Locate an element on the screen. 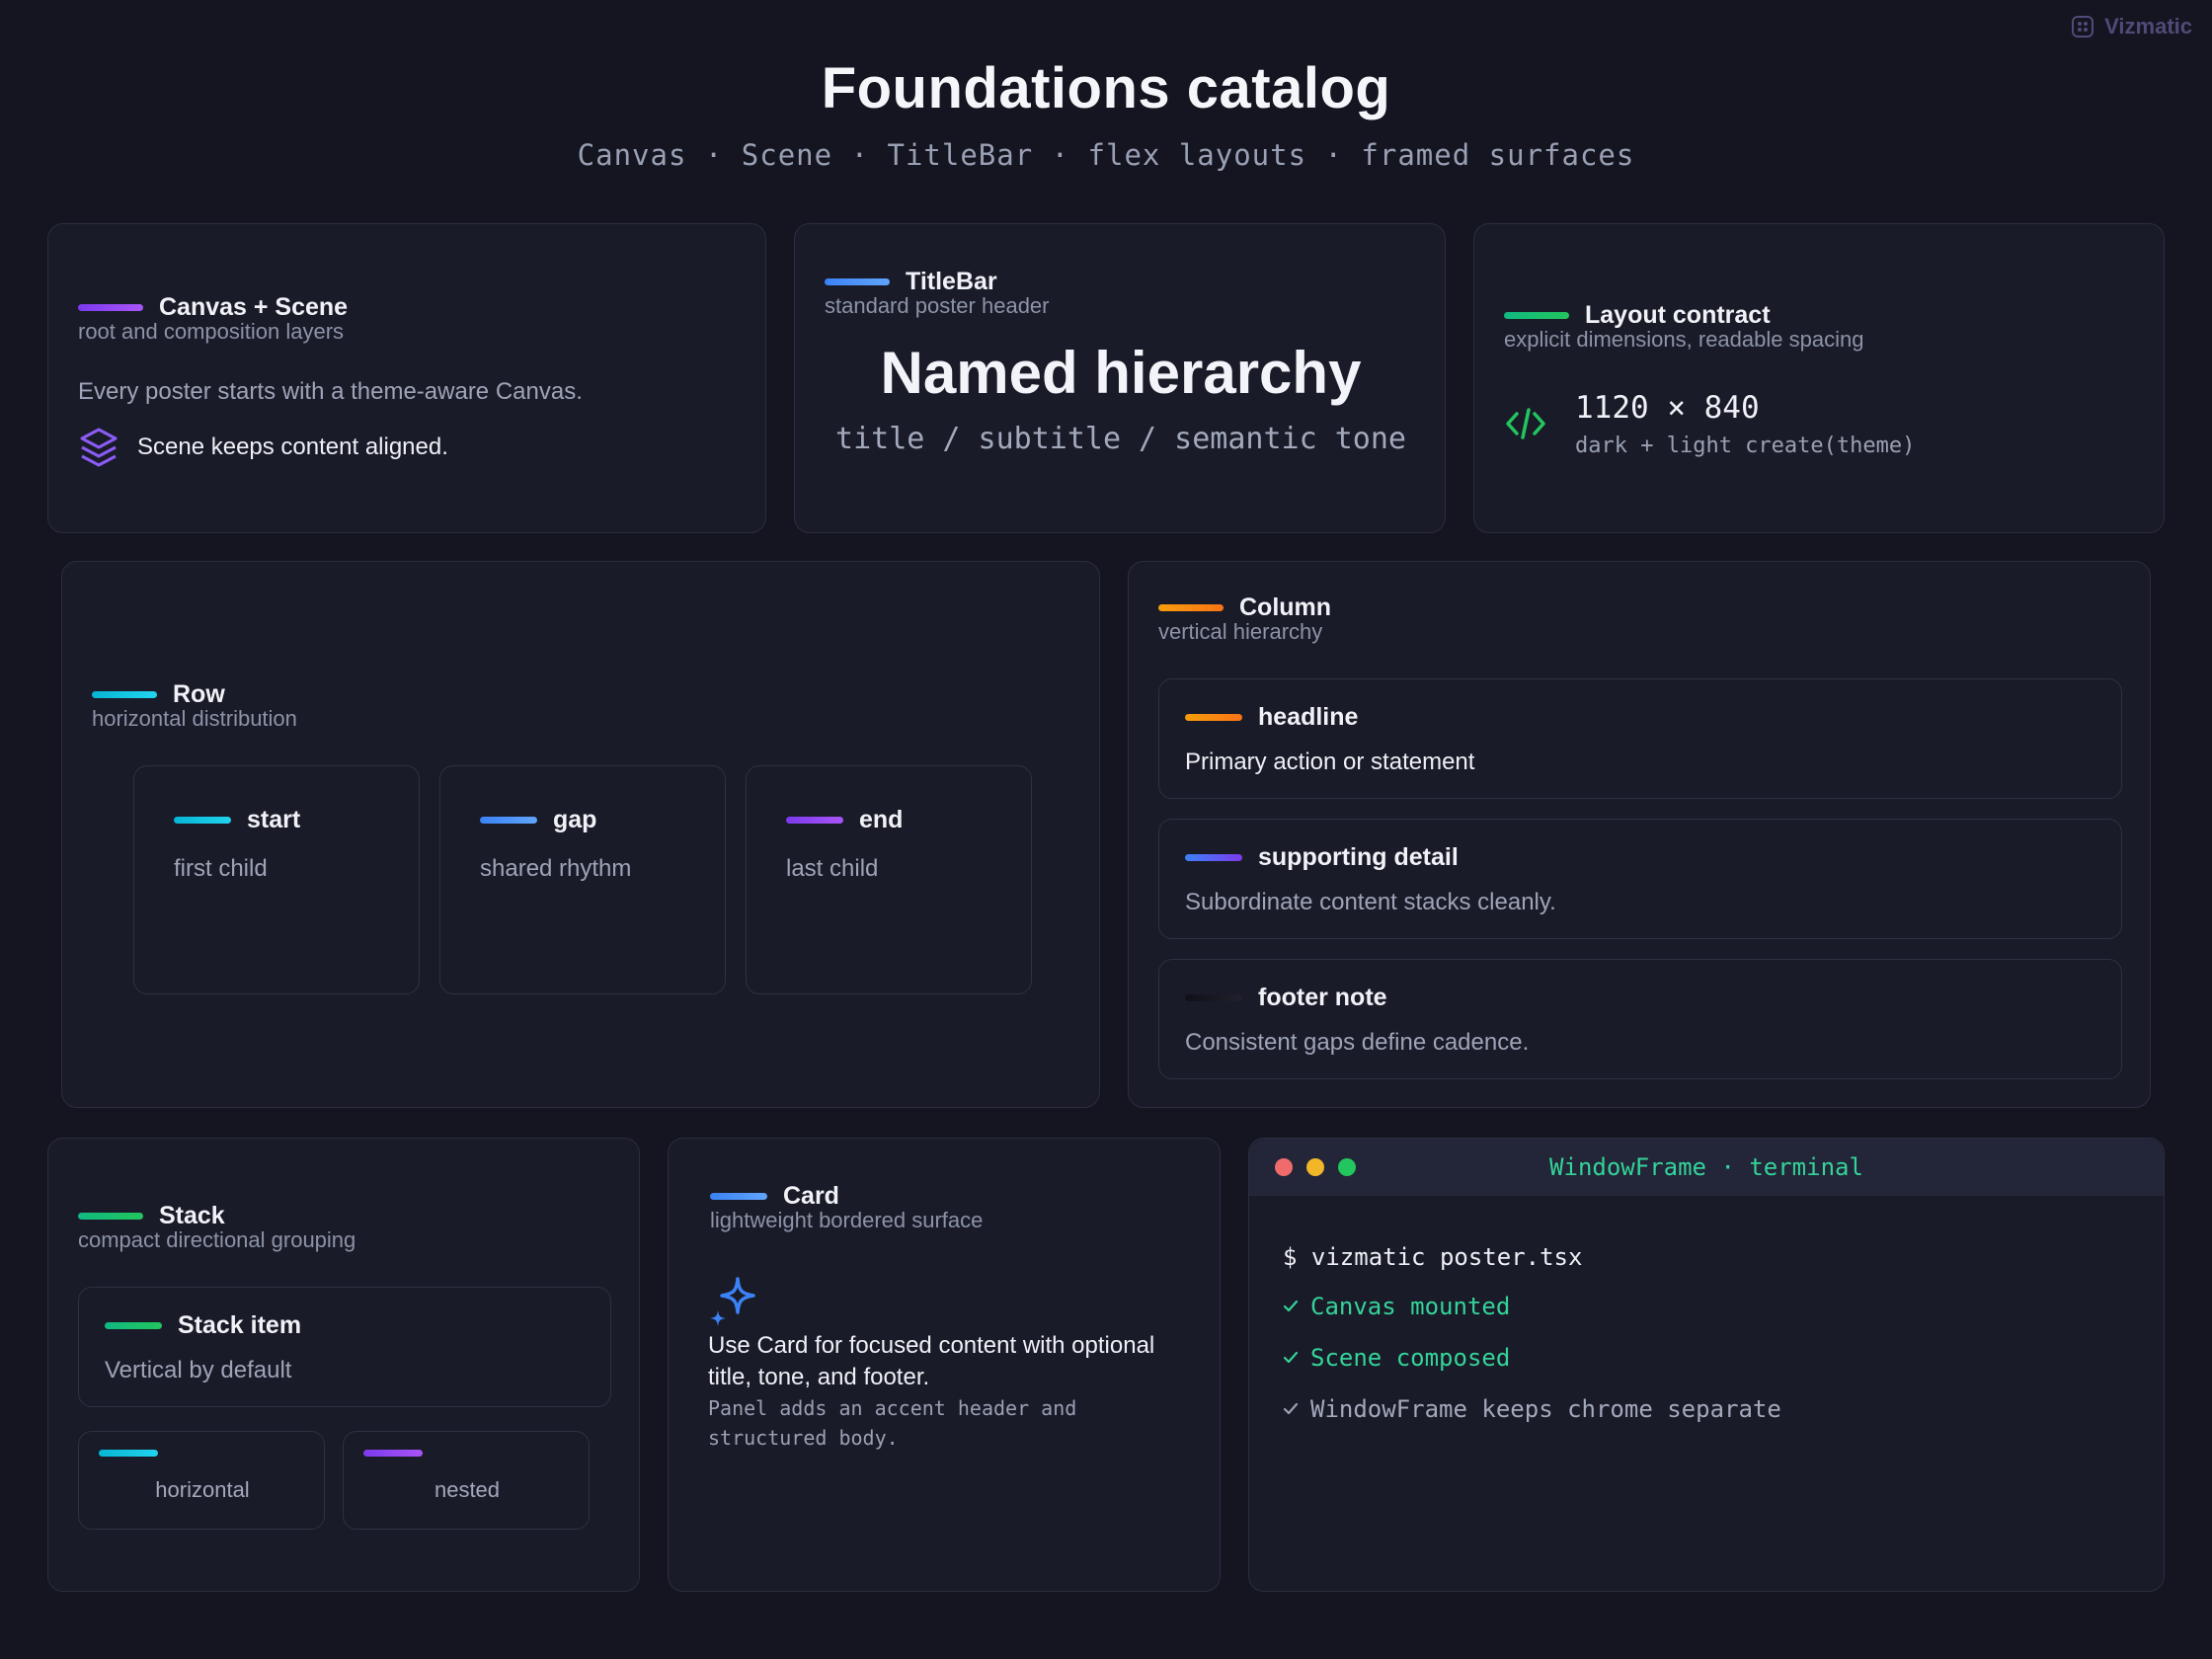  row-item: start first child is located at coordinates (276, 880).